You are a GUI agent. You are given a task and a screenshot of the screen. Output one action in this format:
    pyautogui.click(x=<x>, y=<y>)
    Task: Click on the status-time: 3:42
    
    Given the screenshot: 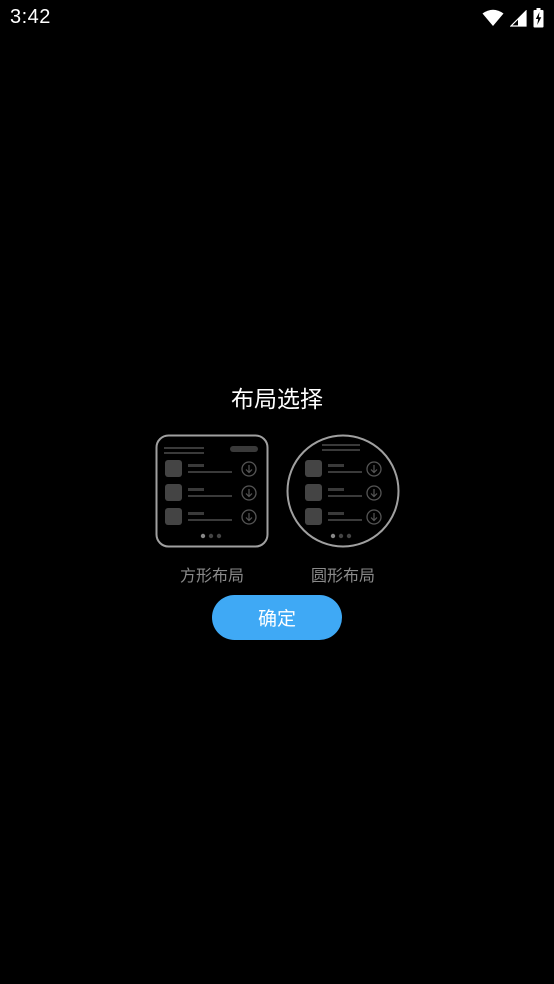 What is the action you would take?
    pyautogui.click(x=30, y=17)
    